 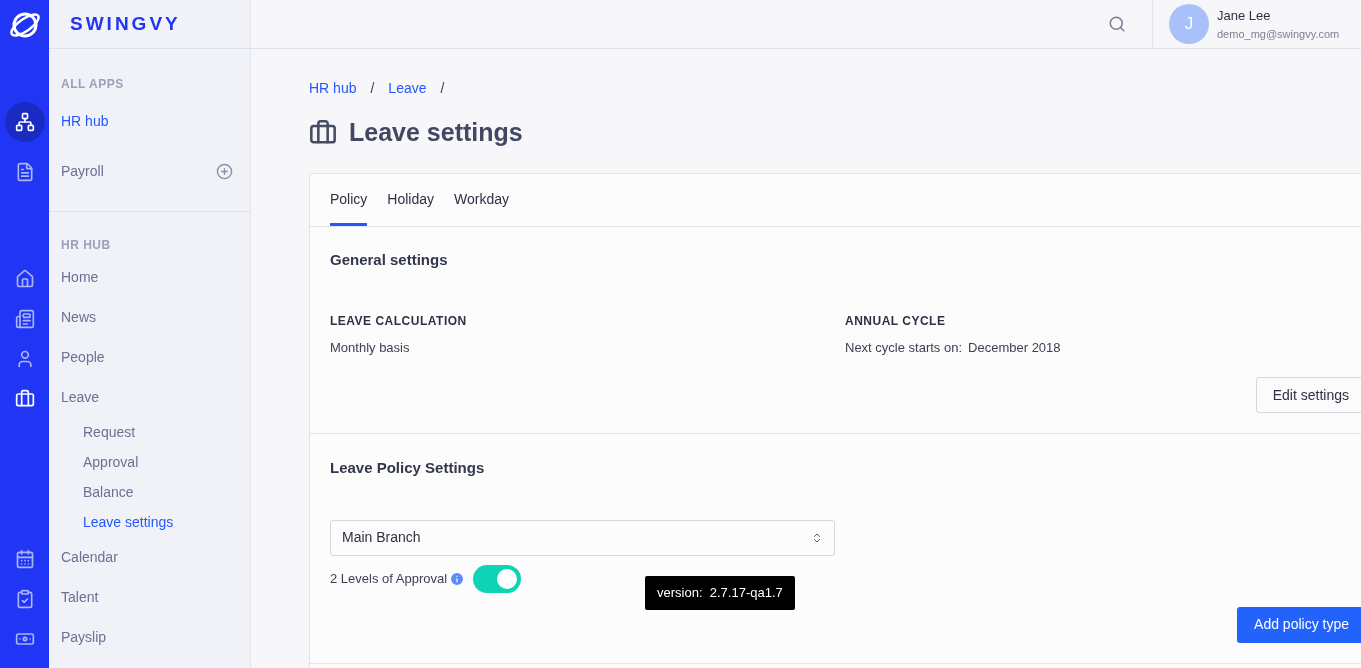 What do you see at coordinates (149, 637) in the screenshot?
I see `sidebar-item: Payslip` at bounding box center [149, 637].